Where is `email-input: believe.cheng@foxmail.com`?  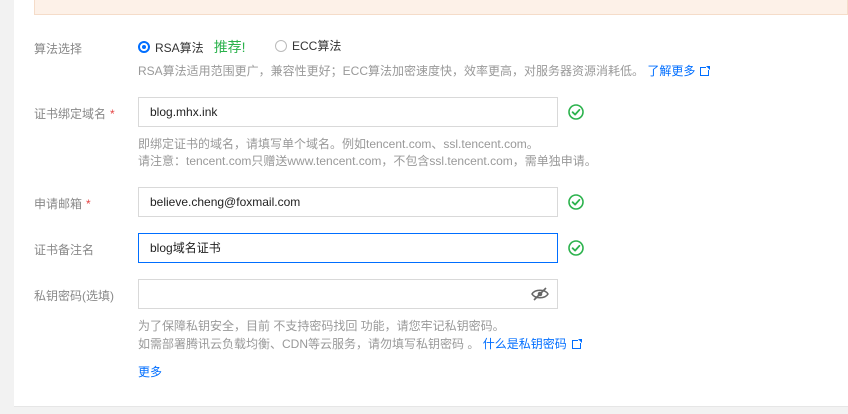 email-input: believe.cheng@foxmail.com is located at coordinates (348, 202).